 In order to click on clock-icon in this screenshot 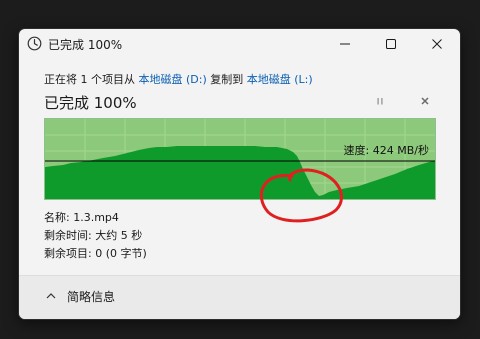, I will do `click(34, 43)`.